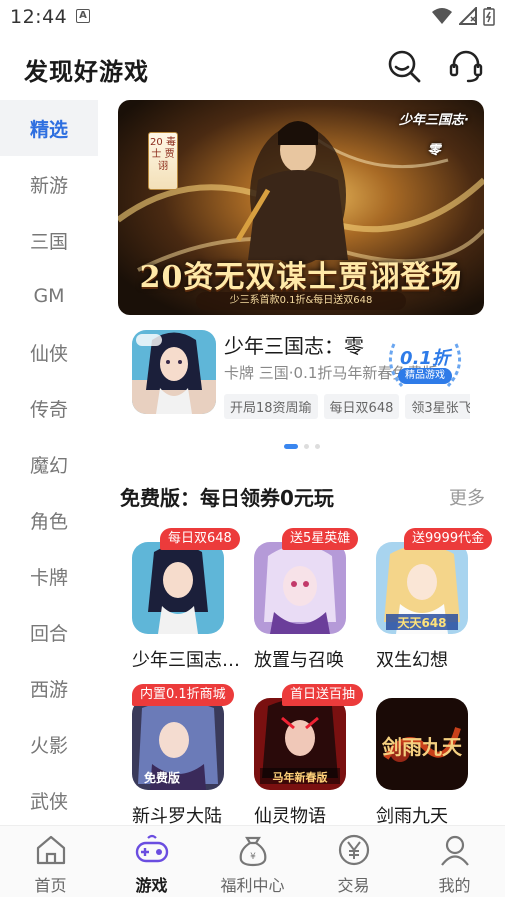  What do you see at coordinates (227, 498) in the screenshot?
I see `section-title: 免费版：每日领券0元玩` at bounding box center [227, 498].